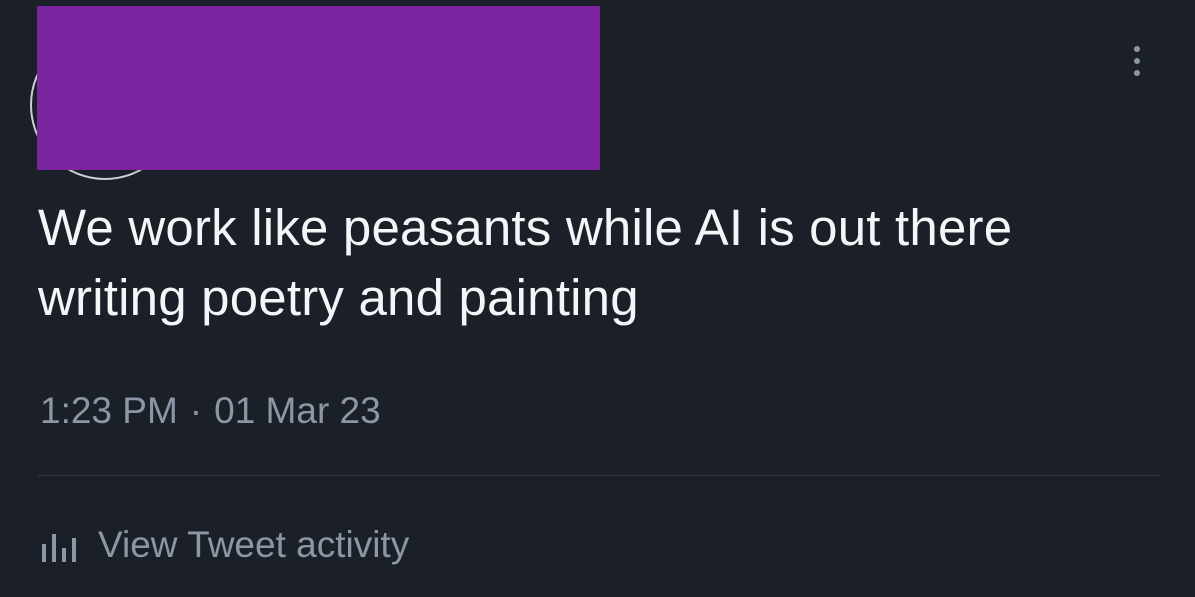 The height and width of the screenshot is (597, 1195). What do you see at coordinates (210, 411) in the screenshot?
I see `tweet-timestamp: 1:23 PM · 01 Mar 23` at bounding box center [210, 411].